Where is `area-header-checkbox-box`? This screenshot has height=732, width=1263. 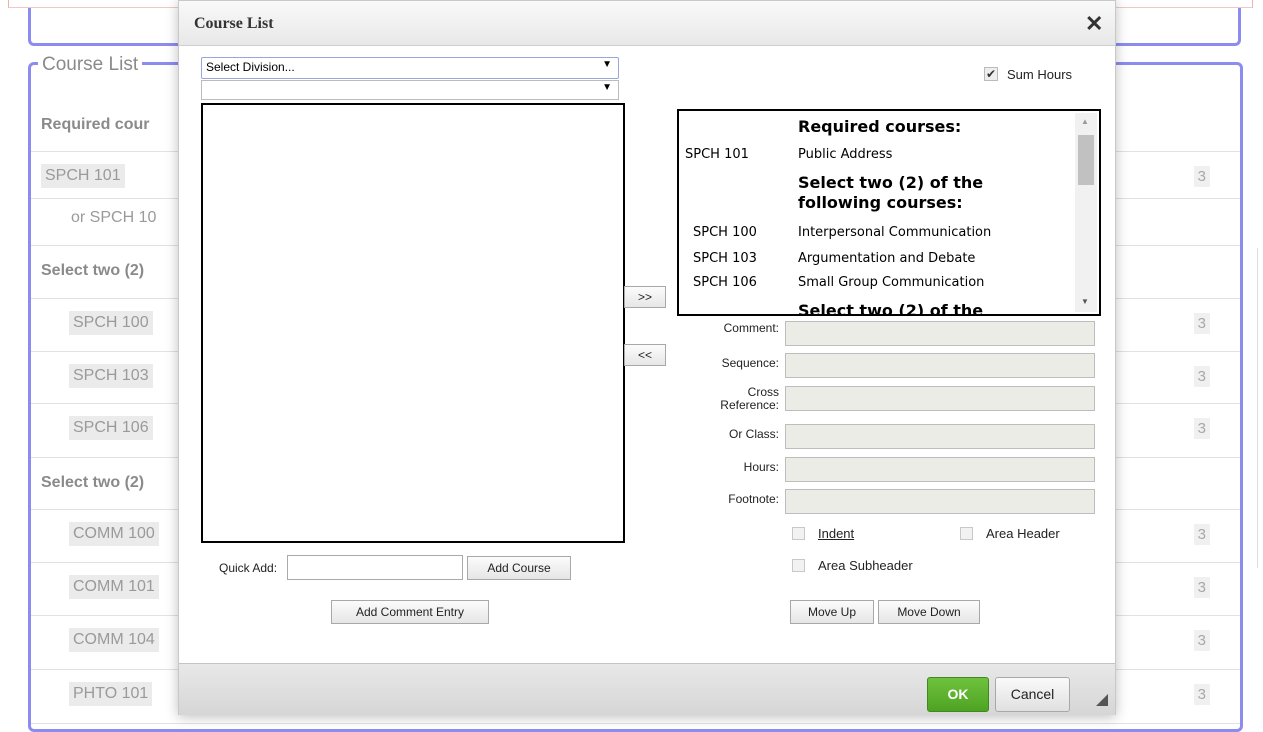
area-header-checkbox-box is located at coordinates (966, 533).